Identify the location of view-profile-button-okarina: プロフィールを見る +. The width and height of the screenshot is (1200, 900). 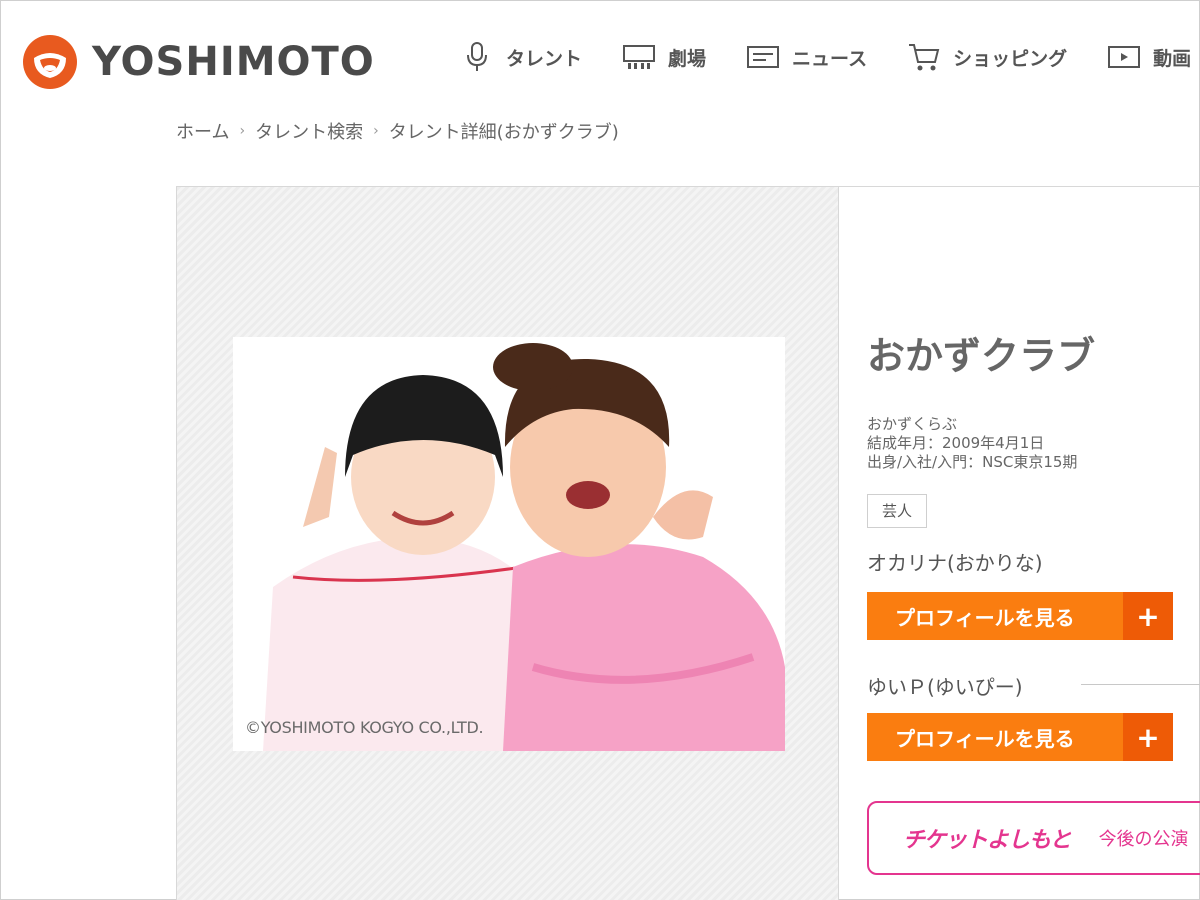
(1020, 616).